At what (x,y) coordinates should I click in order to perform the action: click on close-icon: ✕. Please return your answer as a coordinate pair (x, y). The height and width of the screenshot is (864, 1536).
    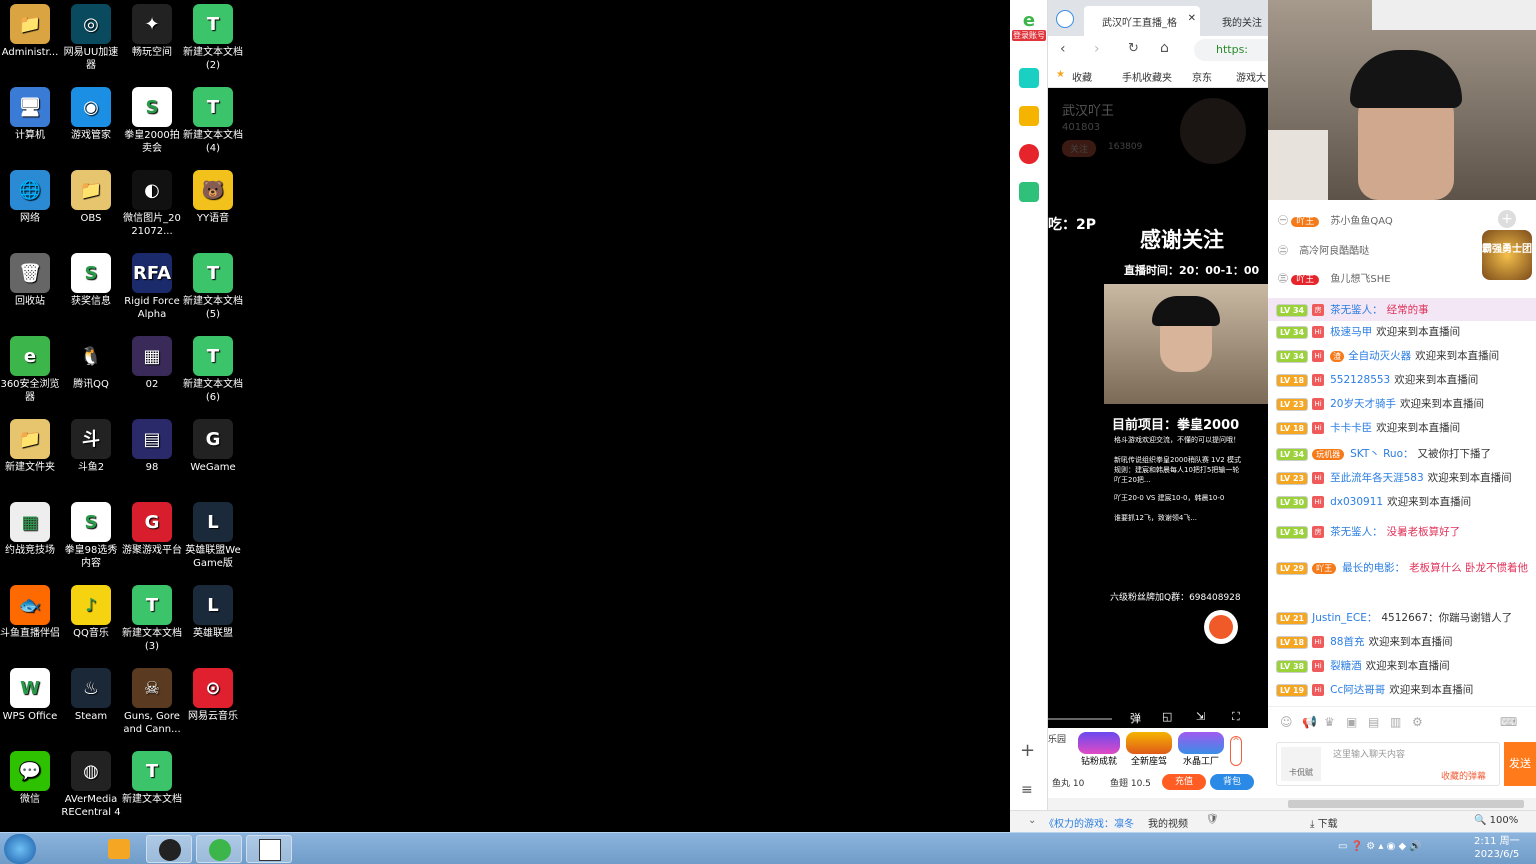
    Looking at the image, I should click on (1192, 18).